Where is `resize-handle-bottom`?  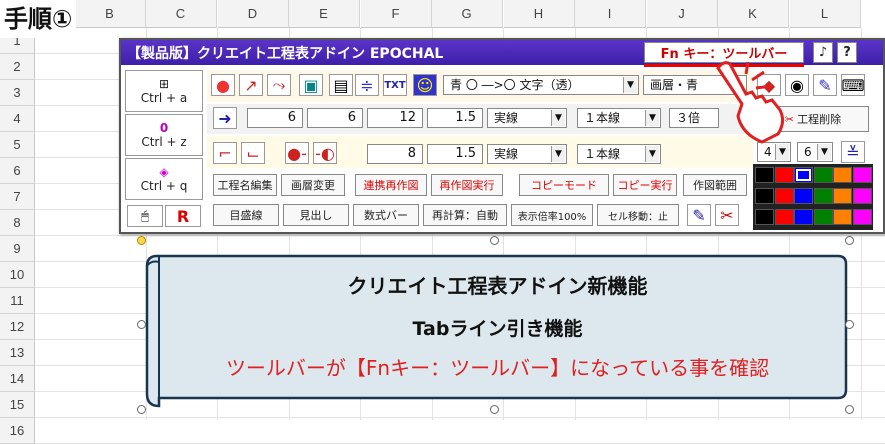 resize-handle-bottom is located at coordinates (494, 409).